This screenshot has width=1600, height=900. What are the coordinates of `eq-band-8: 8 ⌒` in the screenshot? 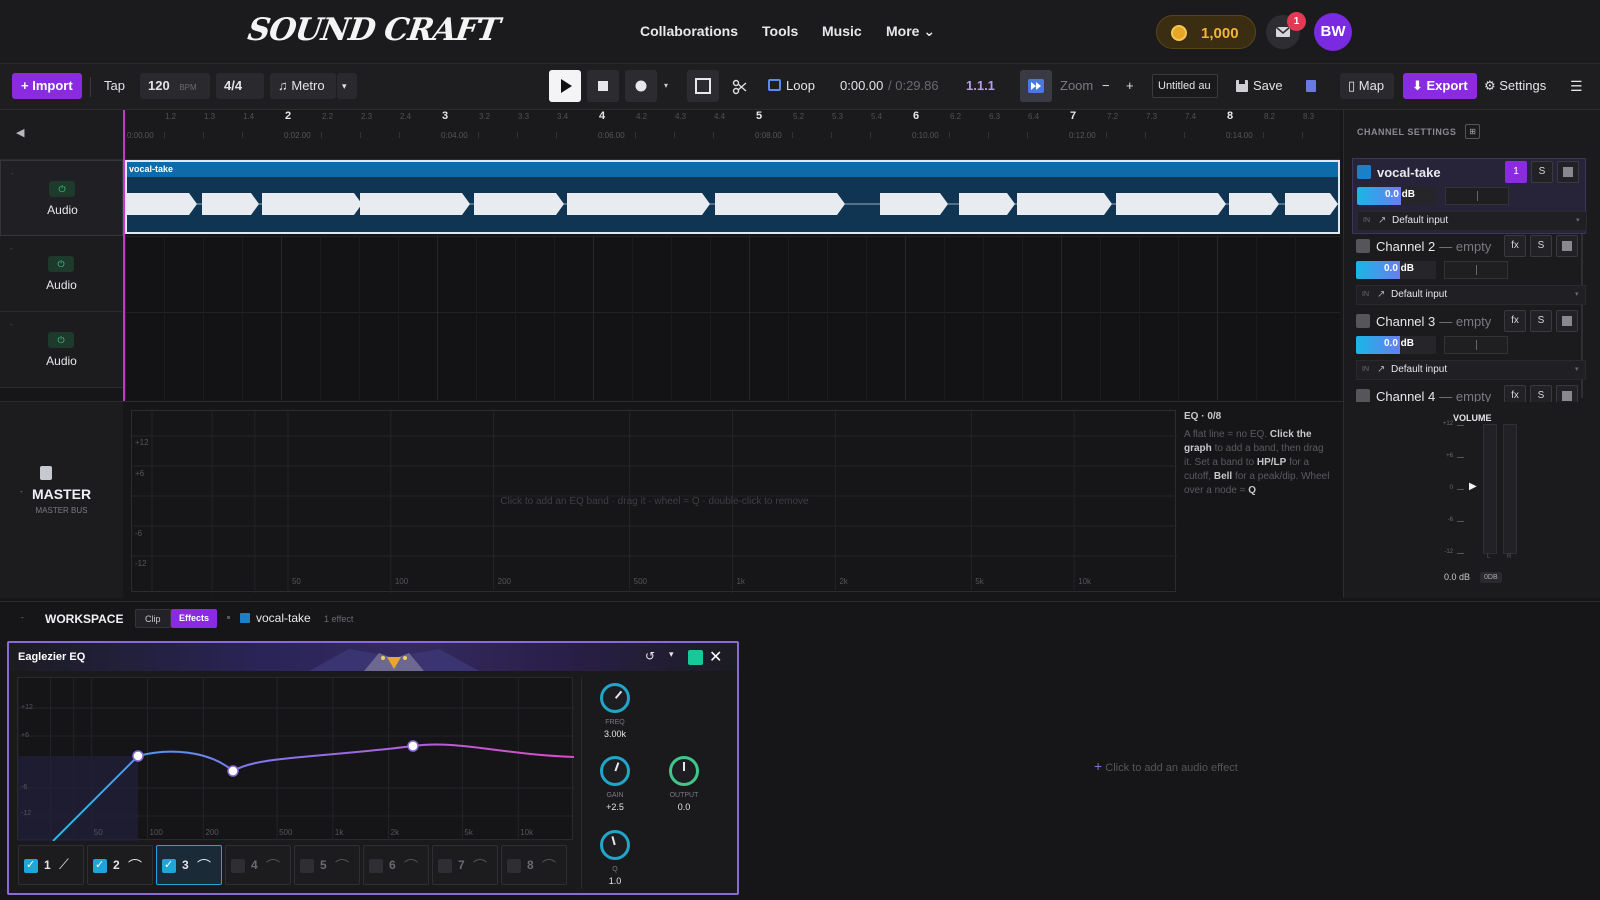 It's located at (534, 865).